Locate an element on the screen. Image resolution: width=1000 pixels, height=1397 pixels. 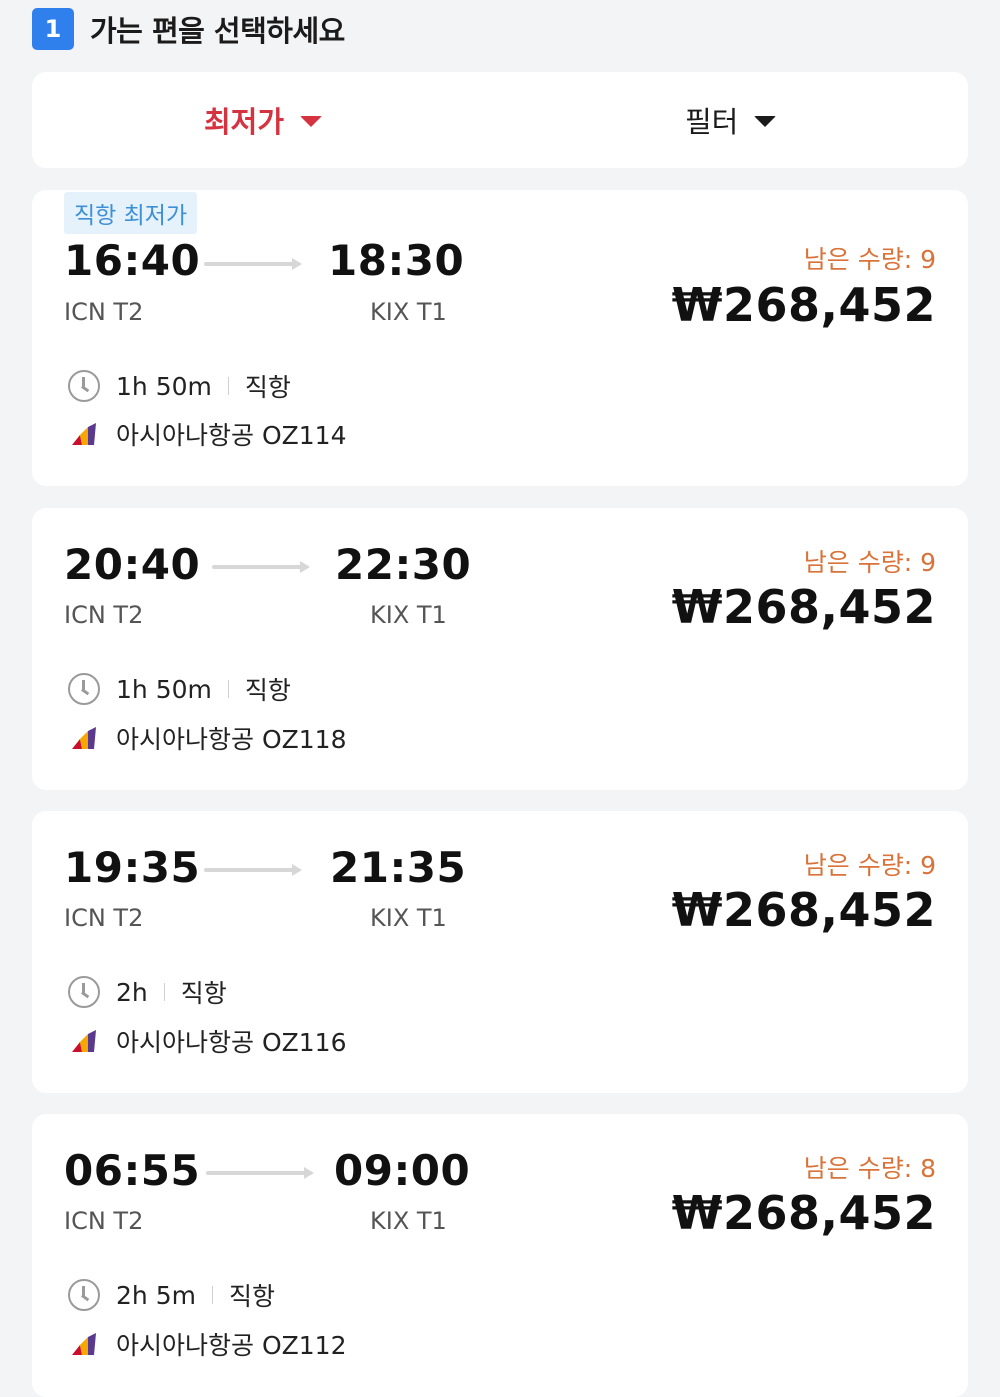
airline-row: 아시아나항공 OZ112 is located at coordinates (207, 1344).